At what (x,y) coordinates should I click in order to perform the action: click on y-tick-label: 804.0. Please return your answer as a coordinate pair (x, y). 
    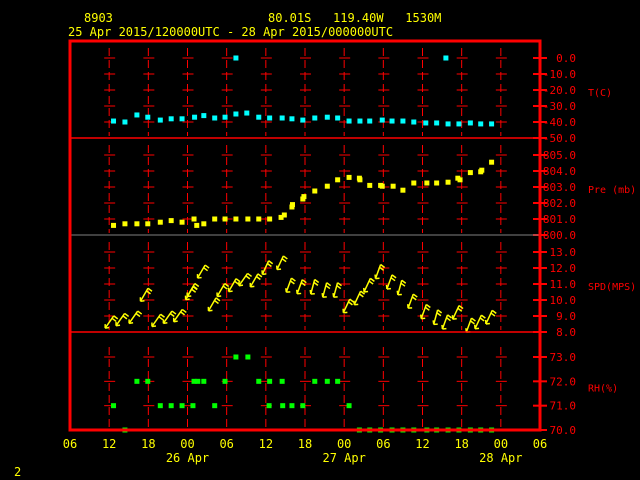
    Looking at the image, I should click on (559, 171).